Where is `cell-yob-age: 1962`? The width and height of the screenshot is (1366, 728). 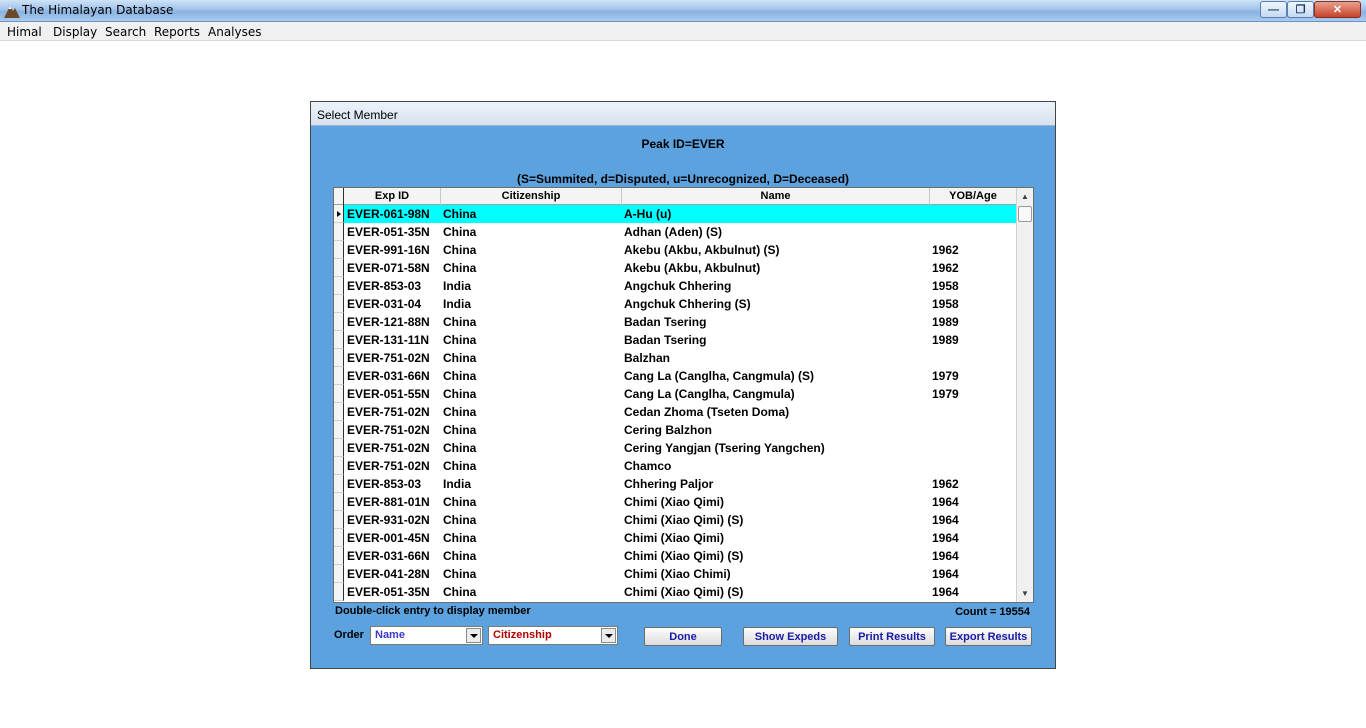 cell-yob-age: 1962 is located at coordinates (945, 484).